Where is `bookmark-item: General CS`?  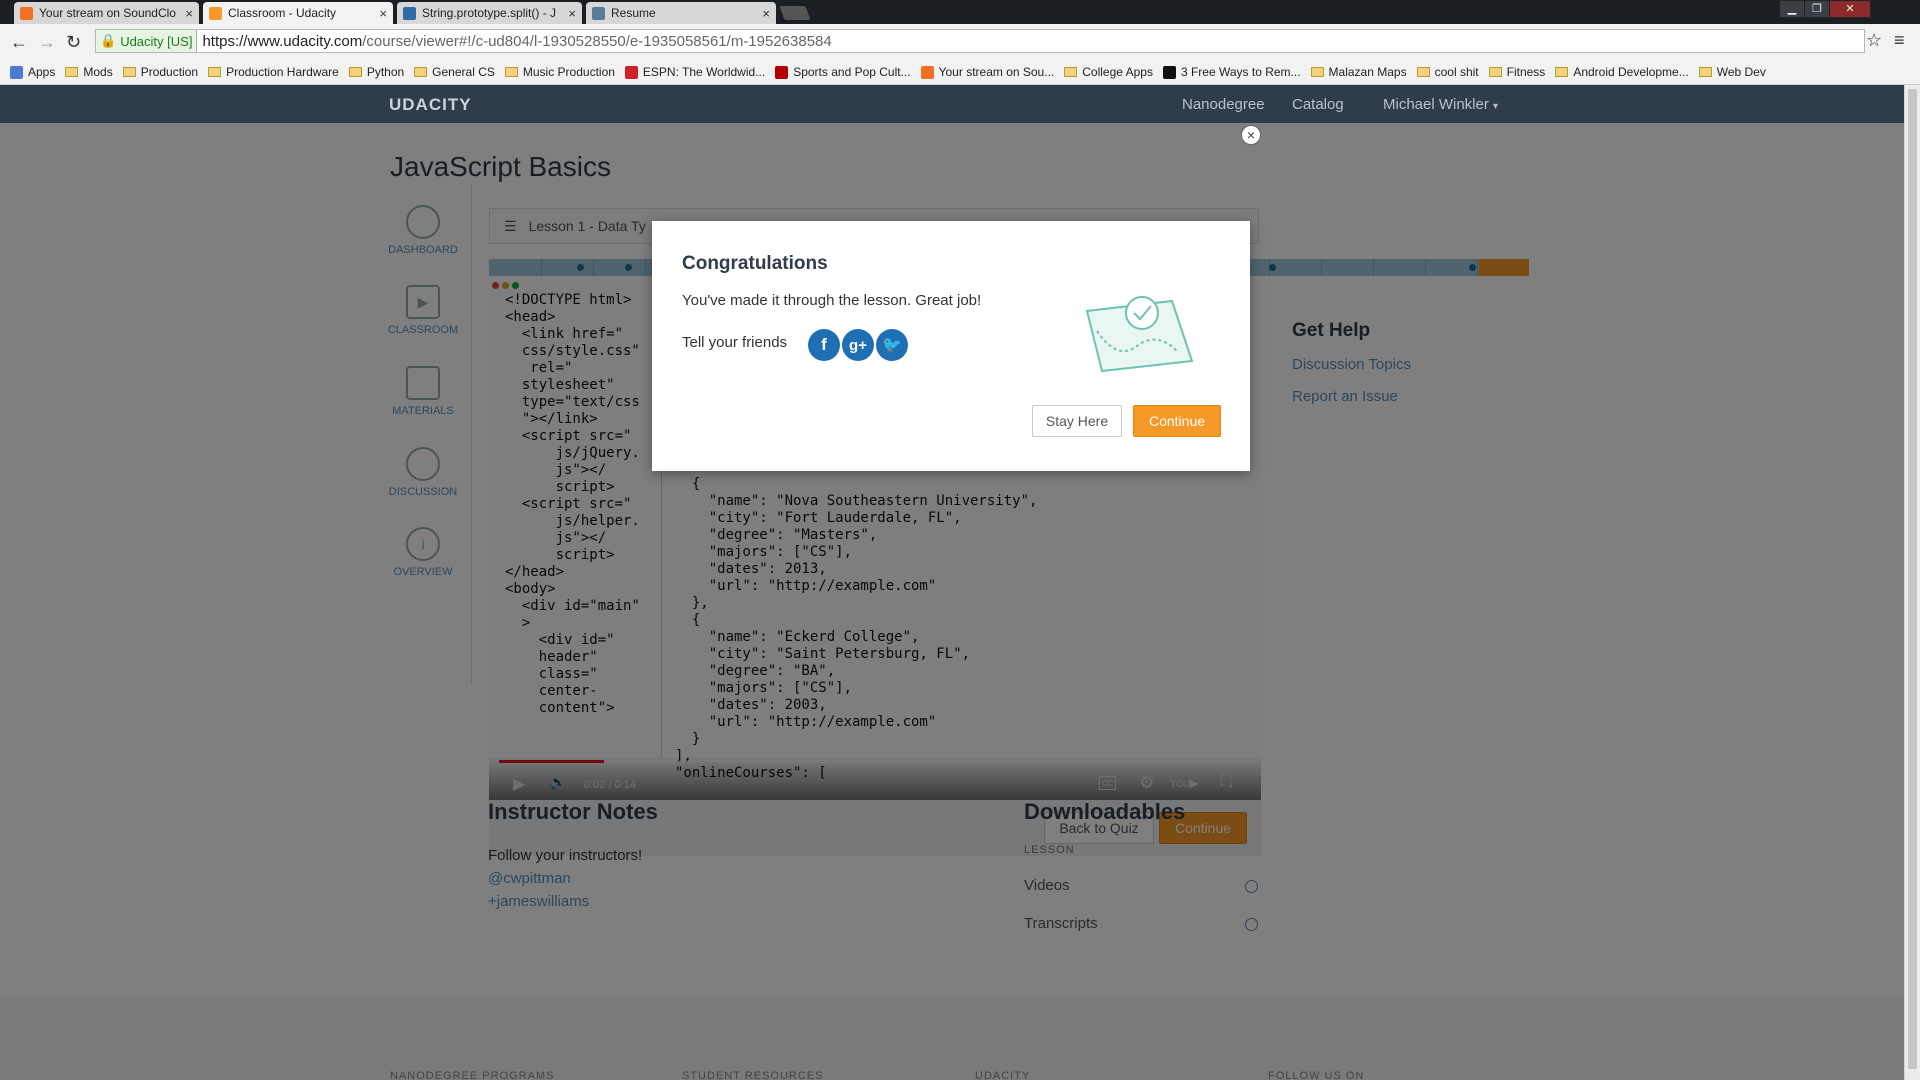 bookmark-item: General CS is located at coordinates (454, 72).